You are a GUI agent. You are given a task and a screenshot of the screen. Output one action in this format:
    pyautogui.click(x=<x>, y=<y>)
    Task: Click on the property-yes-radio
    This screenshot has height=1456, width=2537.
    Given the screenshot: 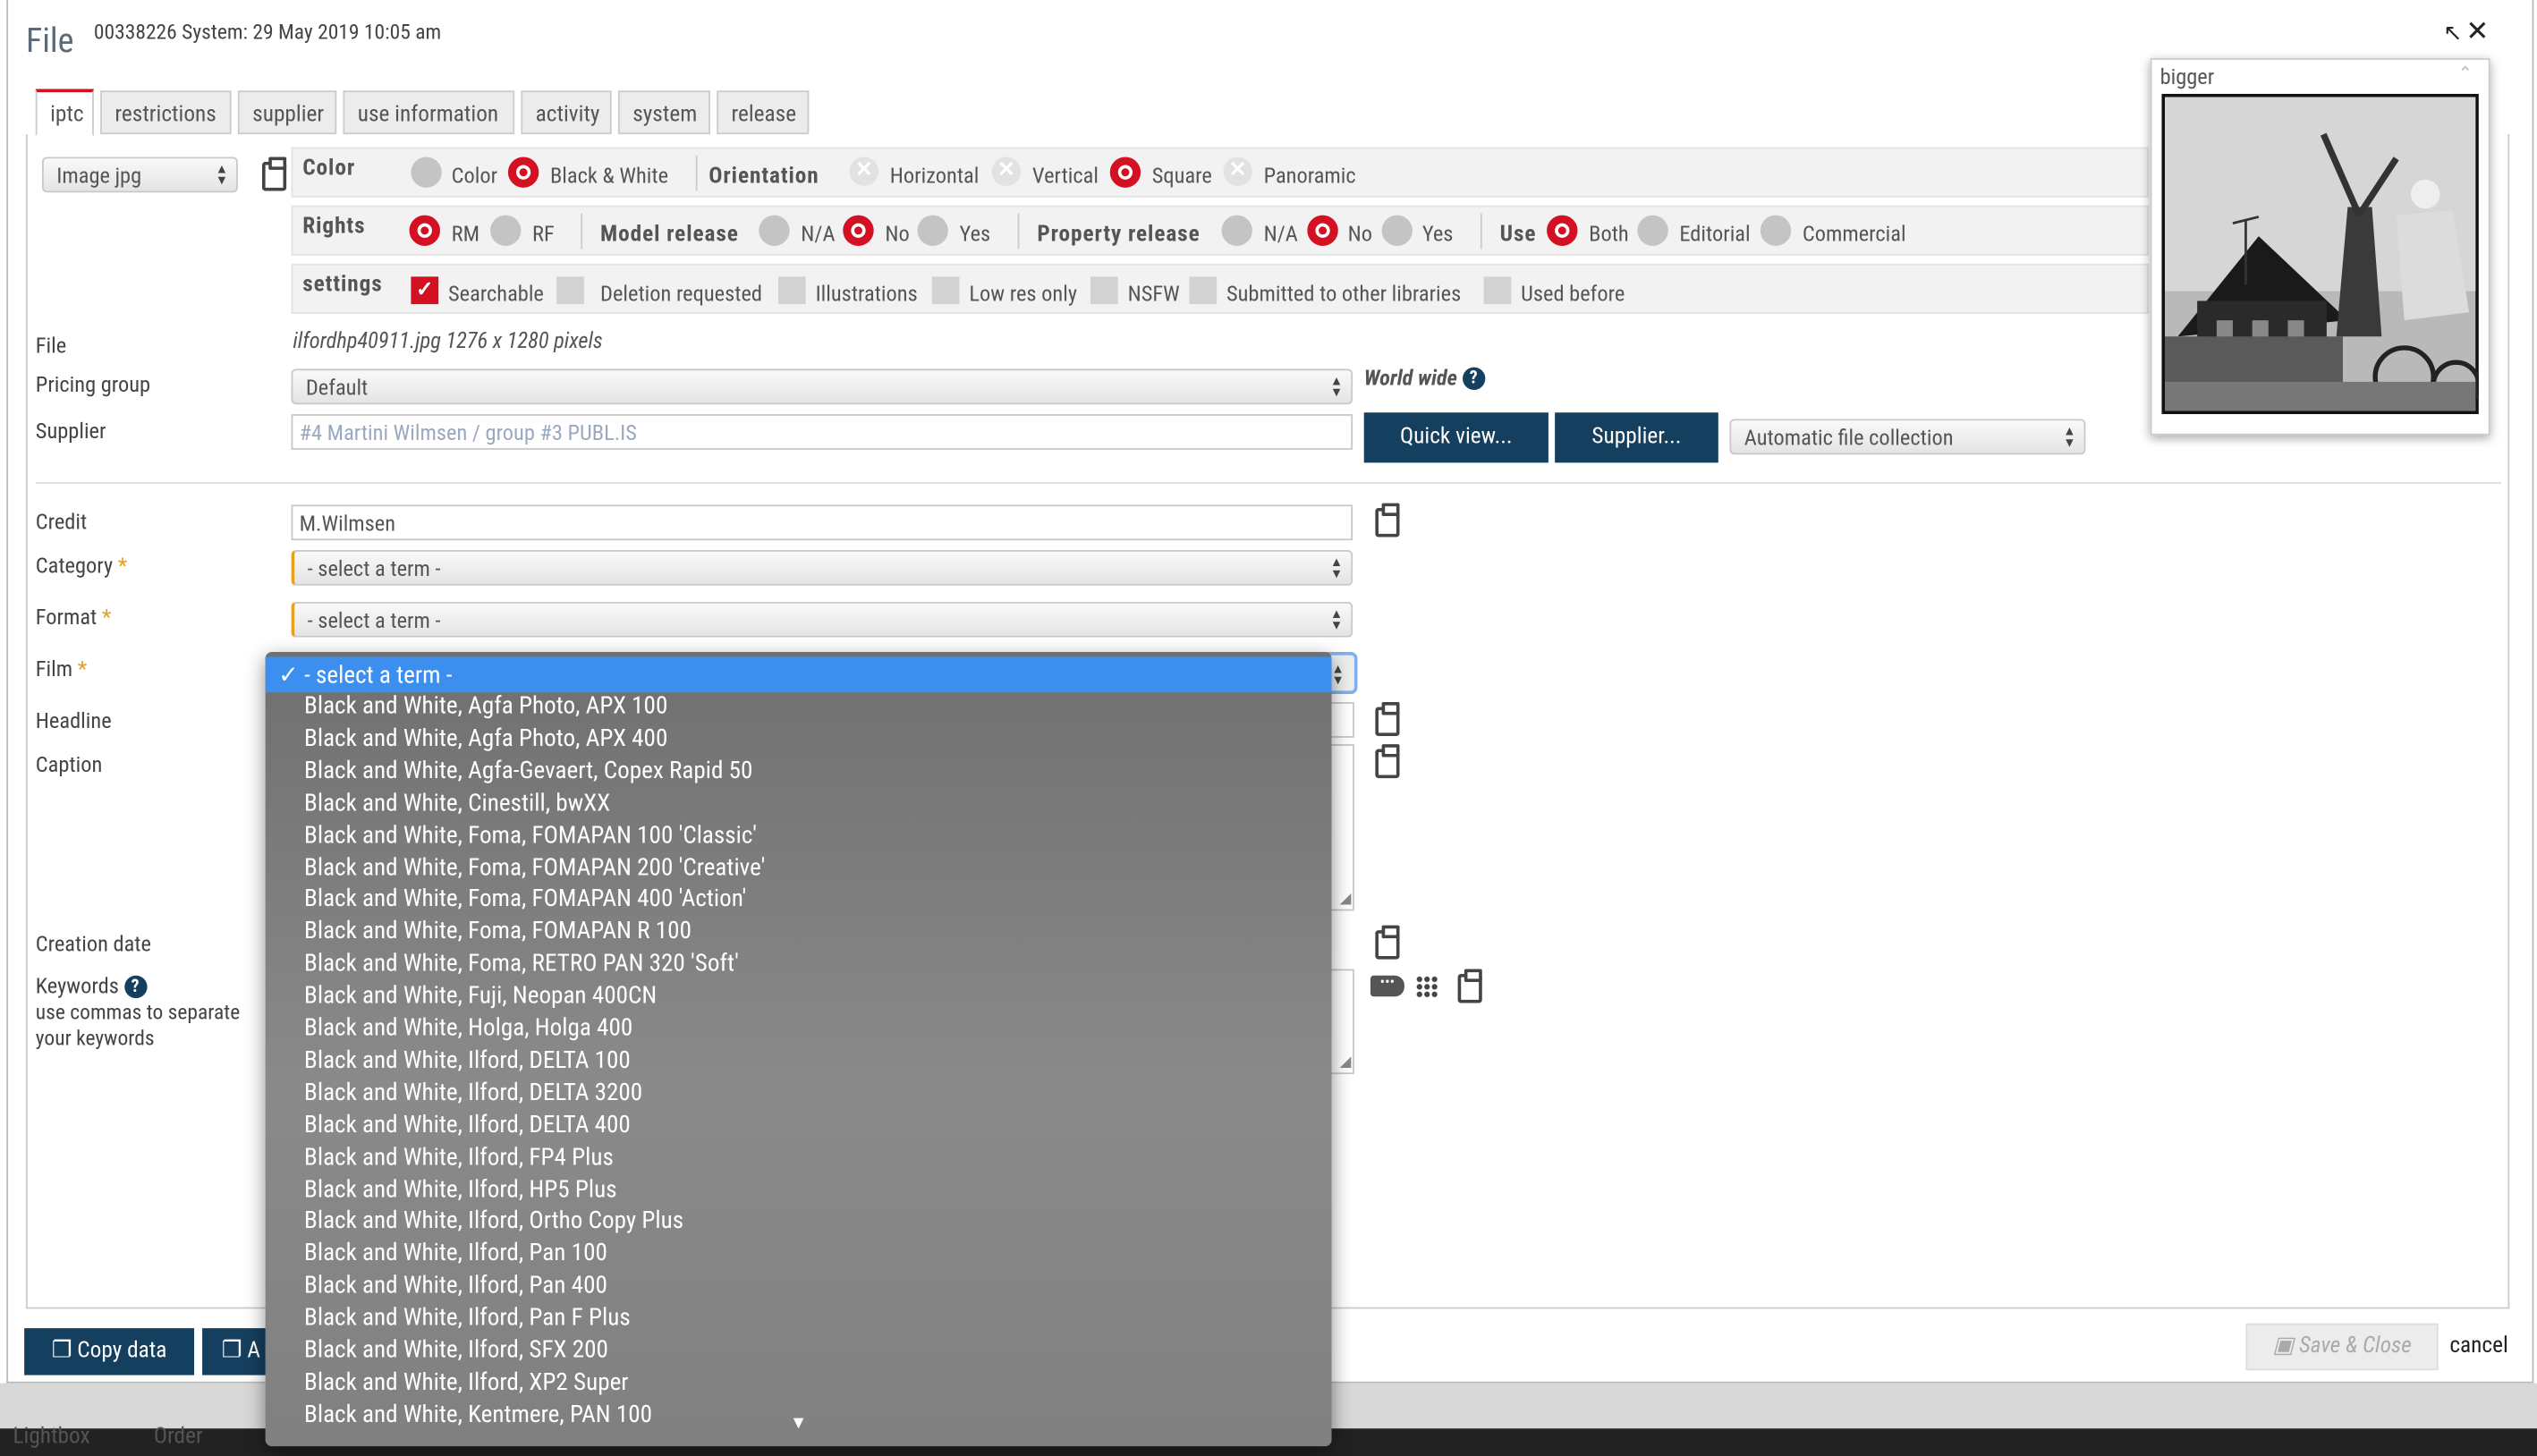 What is the action you would take?
    pyautogui.click(x=1397, y=230)
    